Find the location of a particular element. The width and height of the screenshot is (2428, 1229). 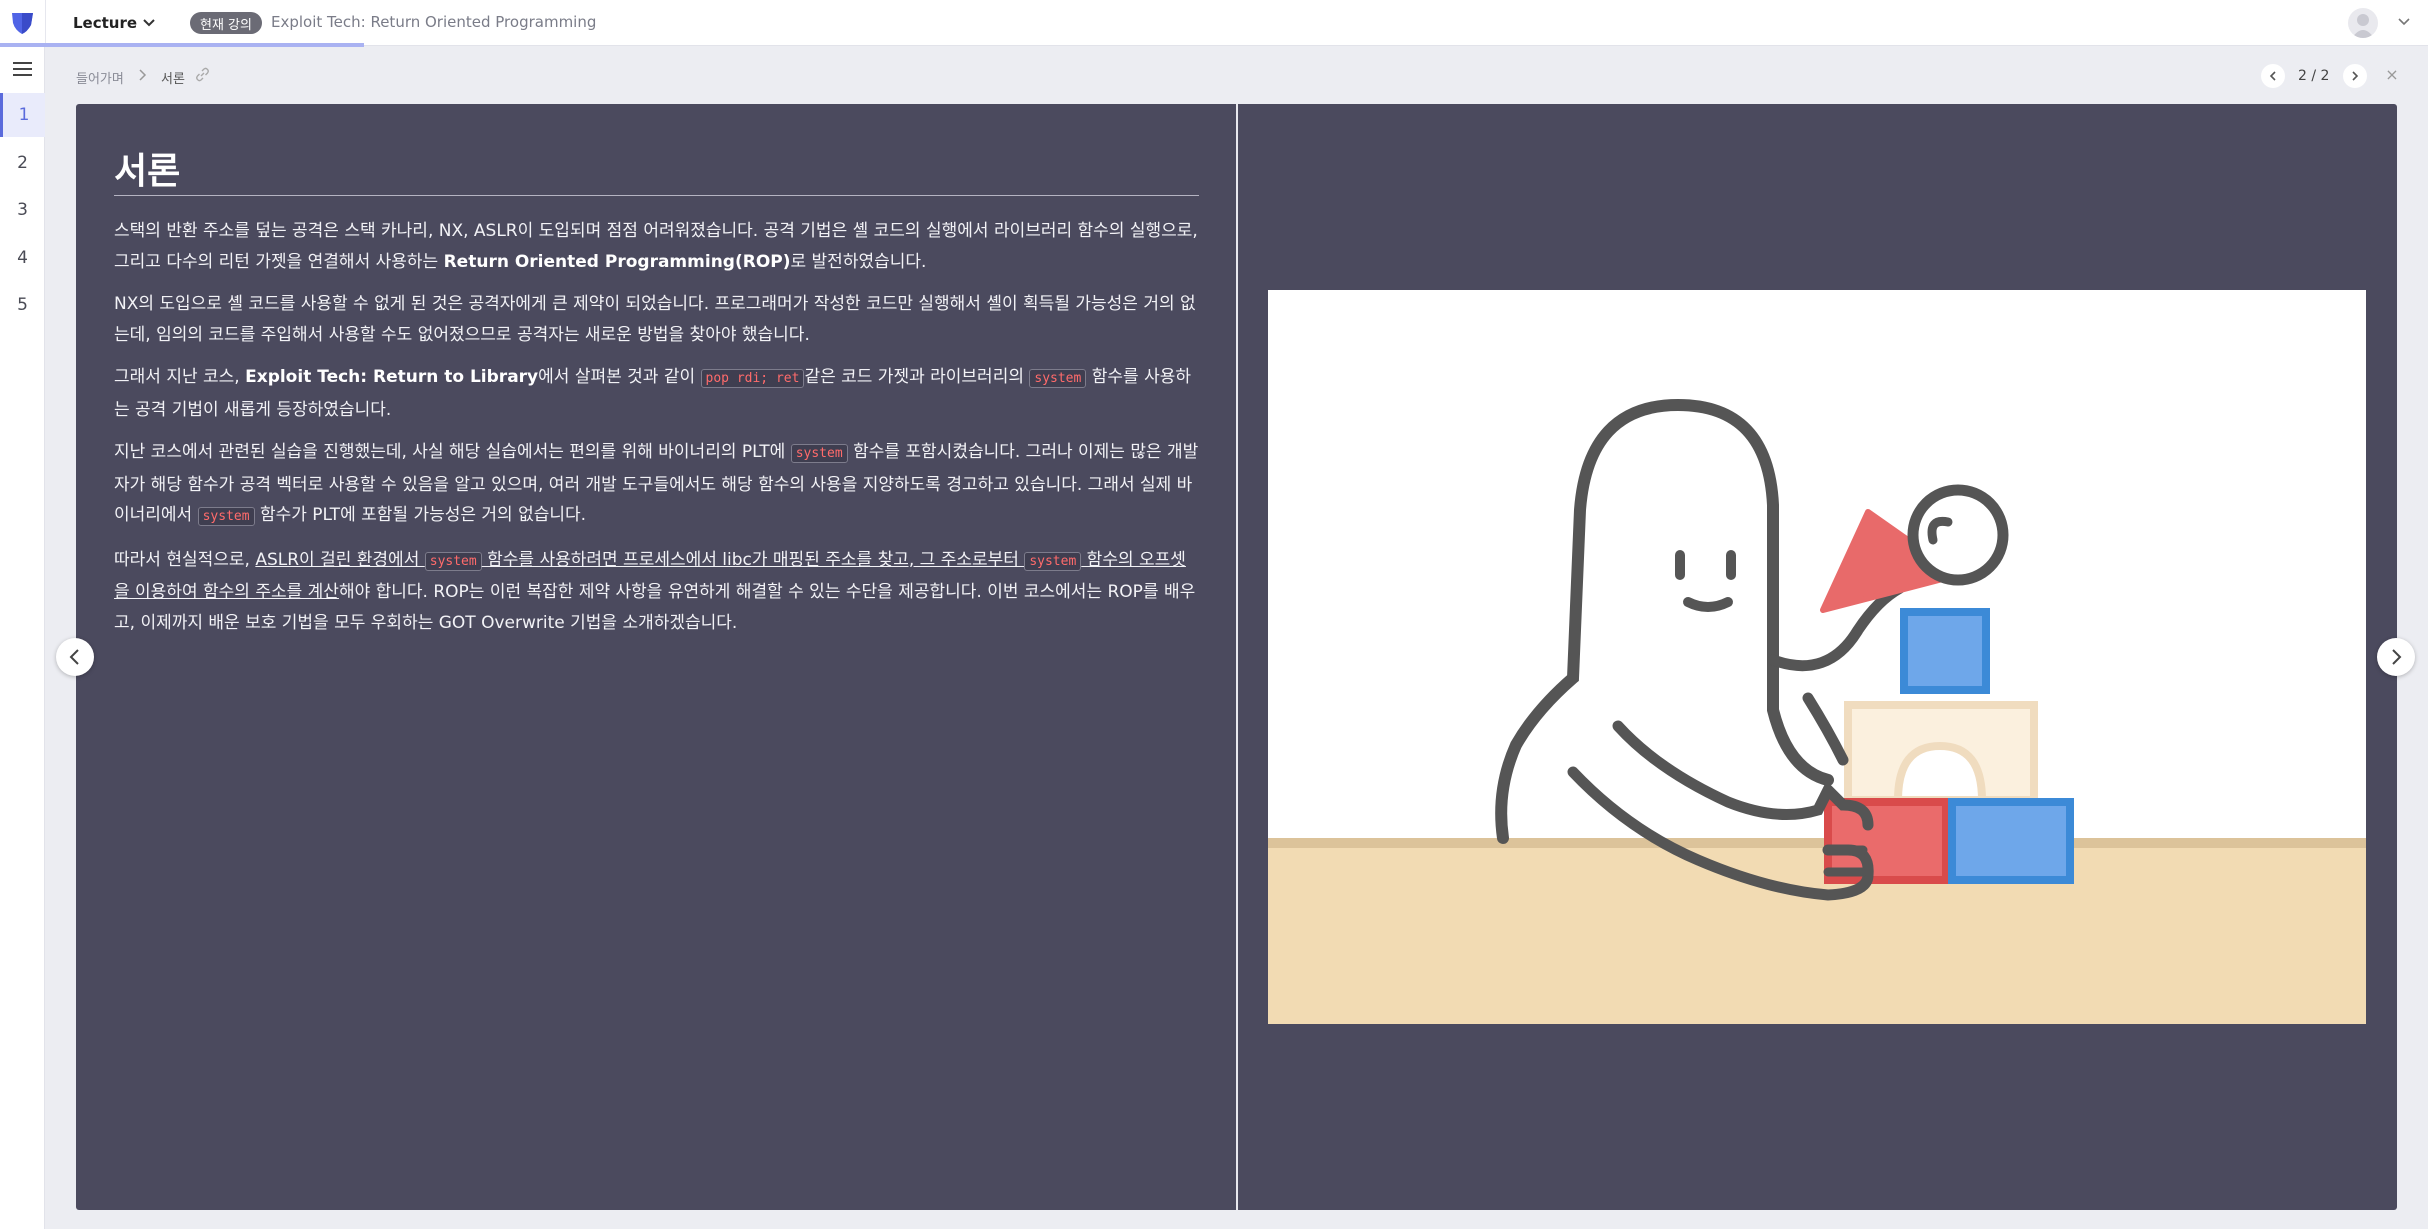

link-icon is located at coordinates (202, 74).